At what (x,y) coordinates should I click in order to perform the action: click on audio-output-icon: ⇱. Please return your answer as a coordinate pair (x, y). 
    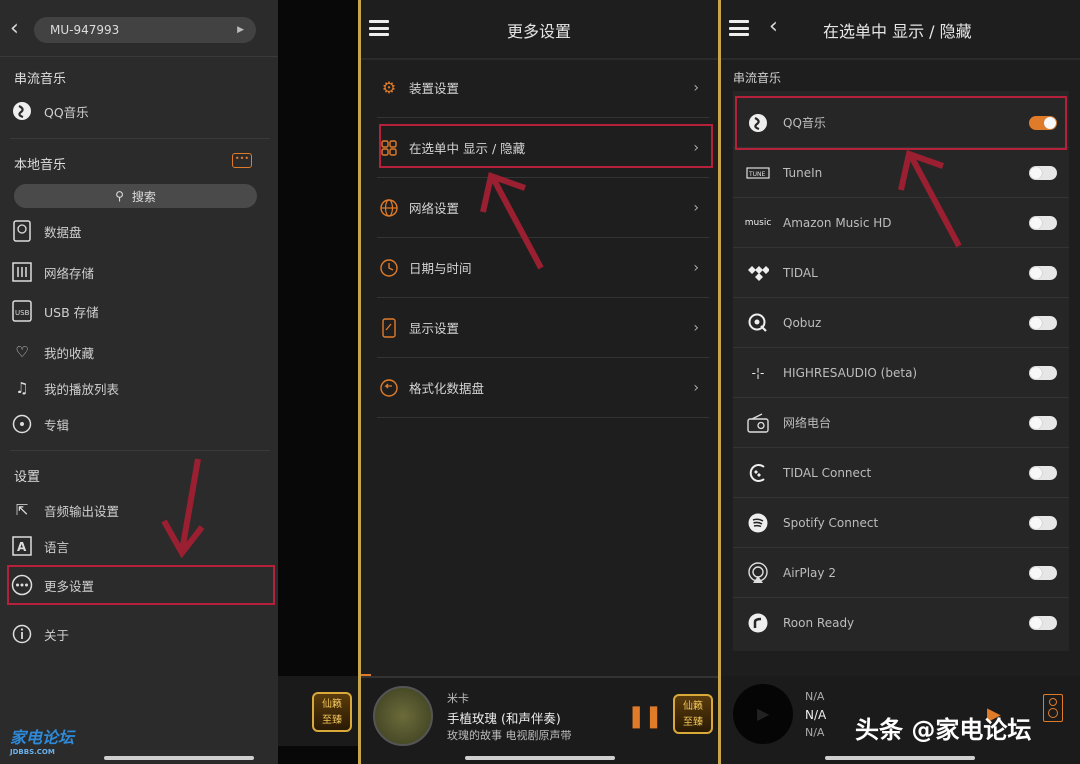
    Looking at the image, I should click on (22, 510).